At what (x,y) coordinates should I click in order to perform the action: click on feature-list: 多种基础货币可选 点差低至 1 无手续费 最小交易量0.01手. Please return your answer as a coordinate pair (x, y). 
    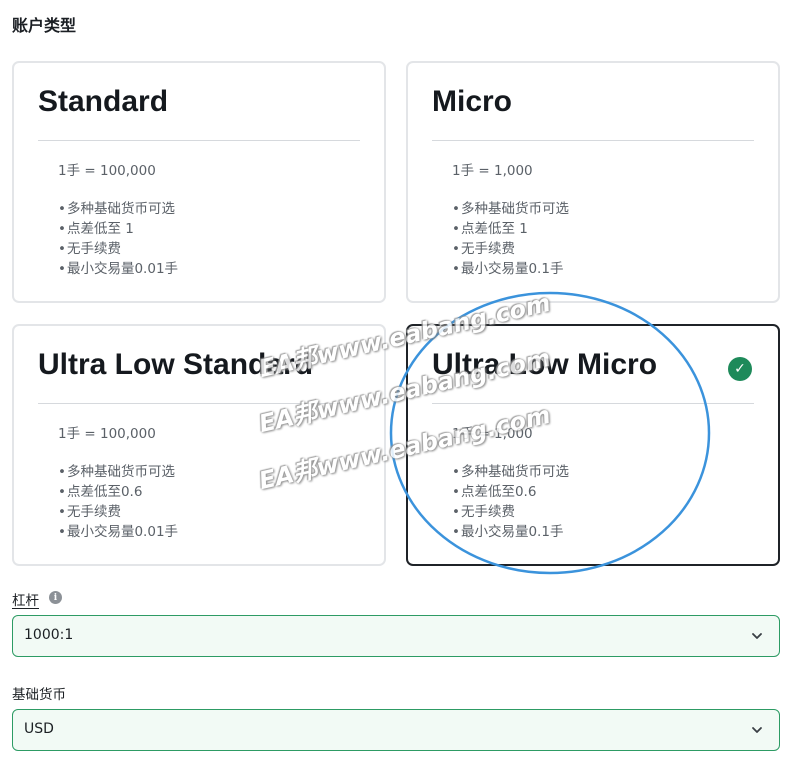
    Looking at the image, I should click on (118, 239).